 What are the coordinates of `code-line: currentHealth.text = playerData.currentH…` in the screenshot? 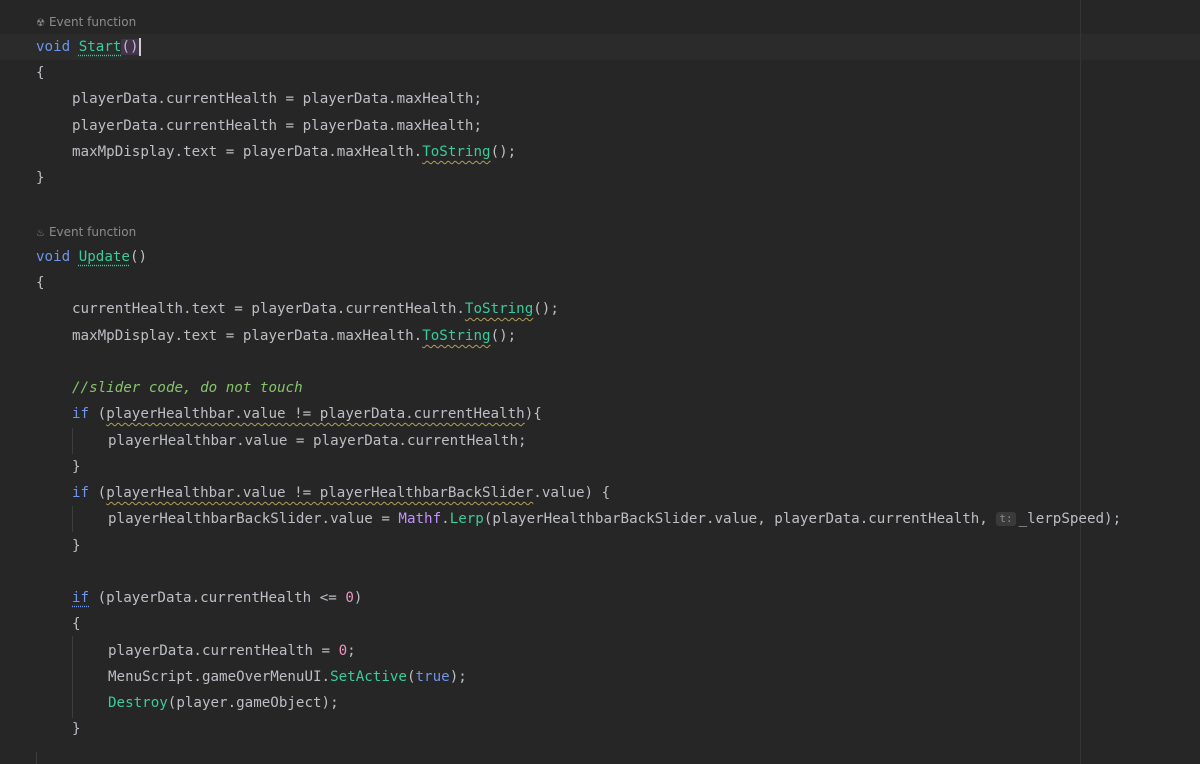 It's located at (315, 309).